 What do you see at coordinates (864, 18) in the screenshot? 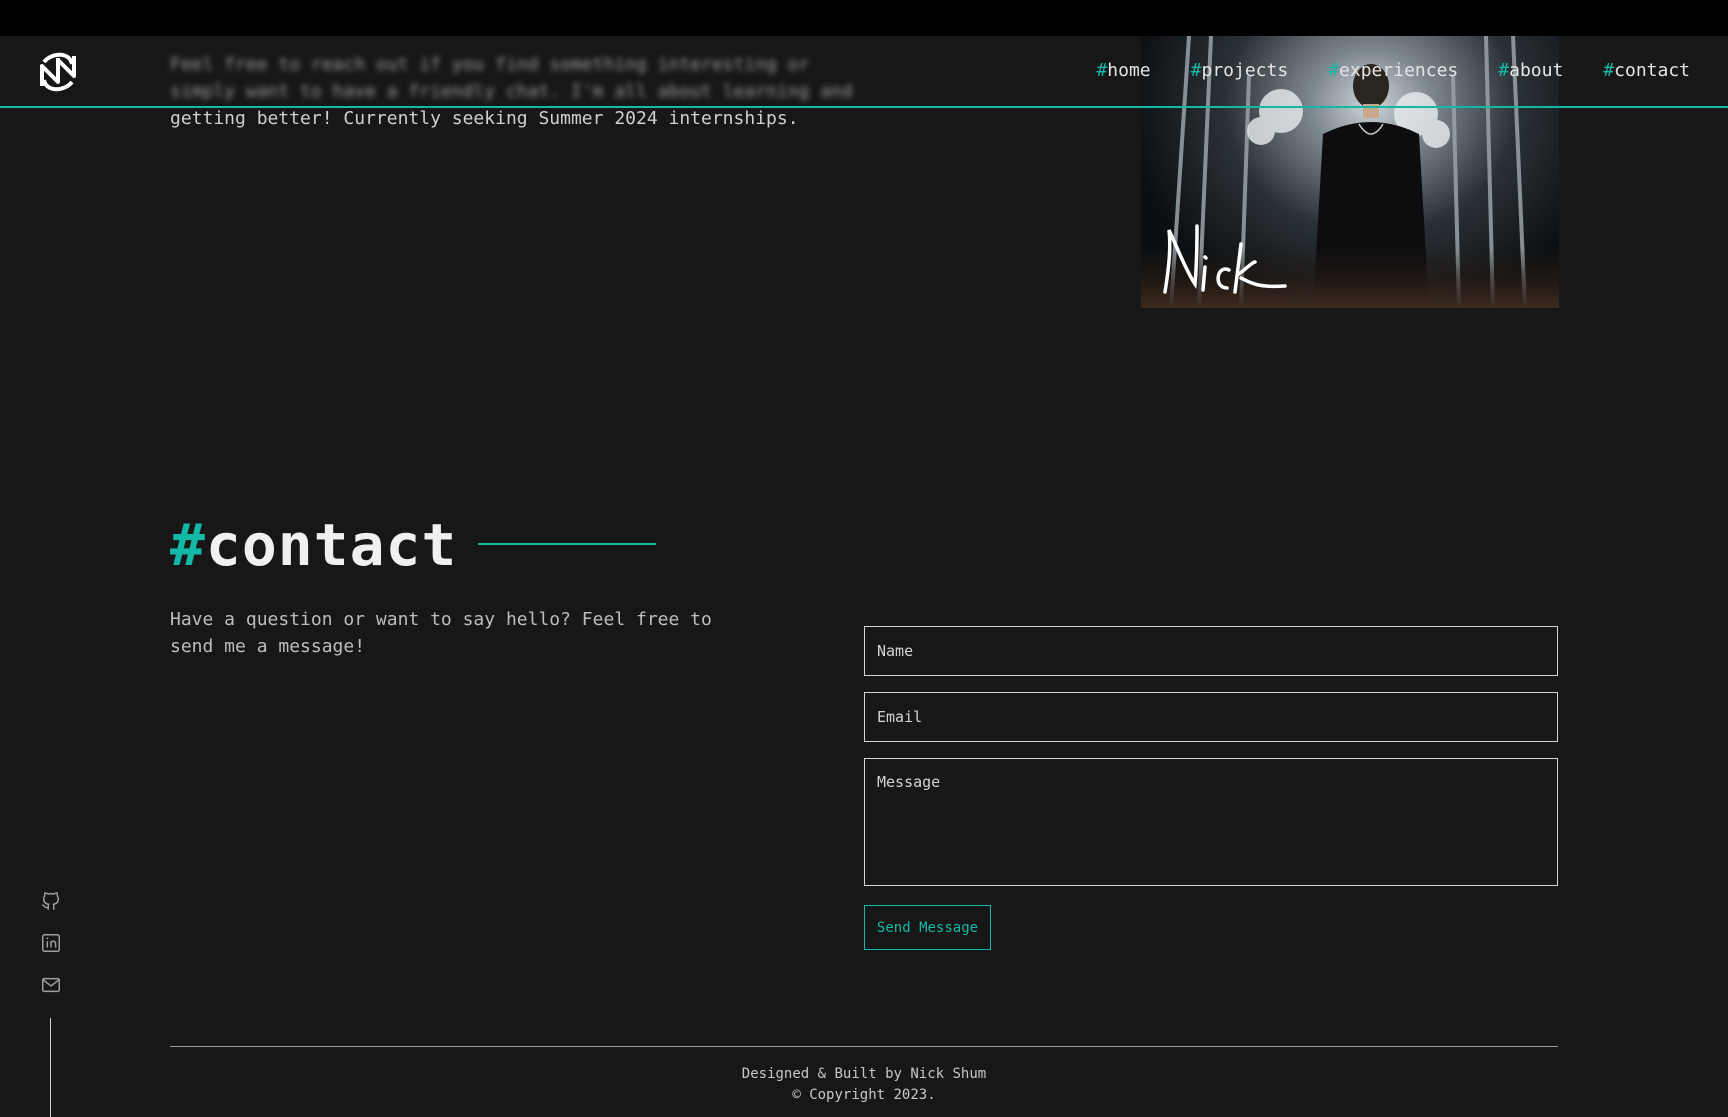
I see `browser-top-bar` at bounding box center [864, 18].